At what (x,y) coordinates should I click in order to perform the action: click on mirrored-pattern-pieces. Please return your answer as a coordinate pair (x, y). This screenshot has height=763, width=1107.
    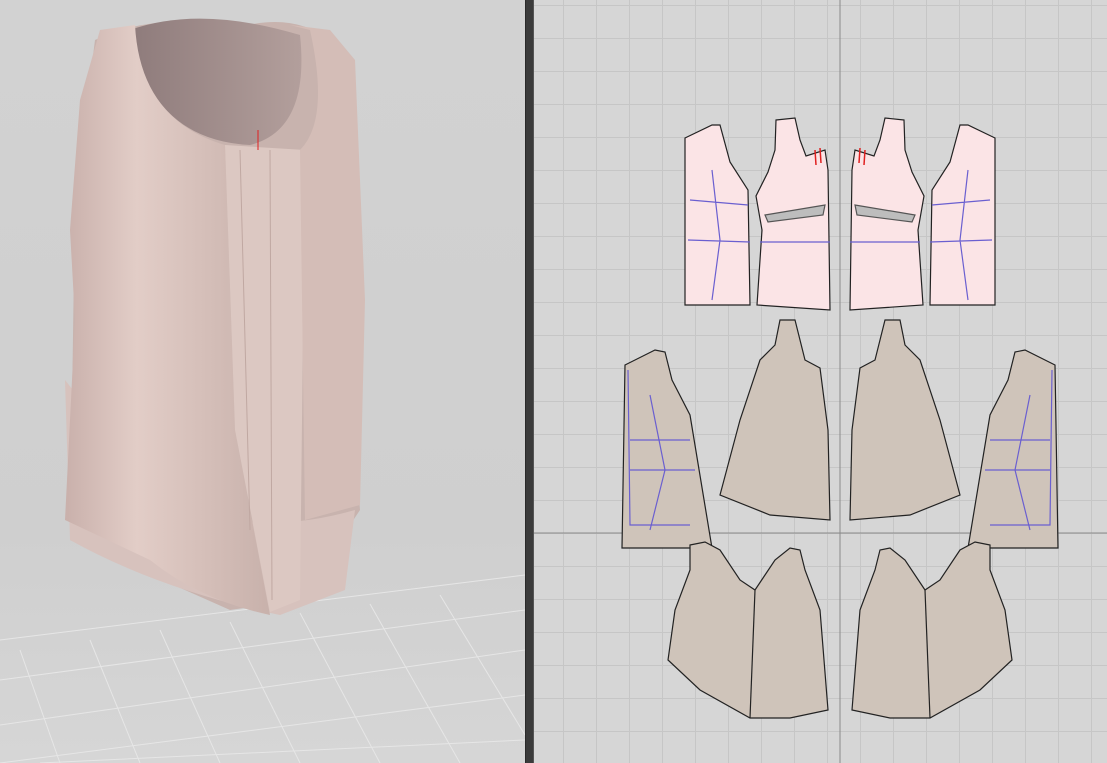
    Looking at the image, I should click on (954, 418).